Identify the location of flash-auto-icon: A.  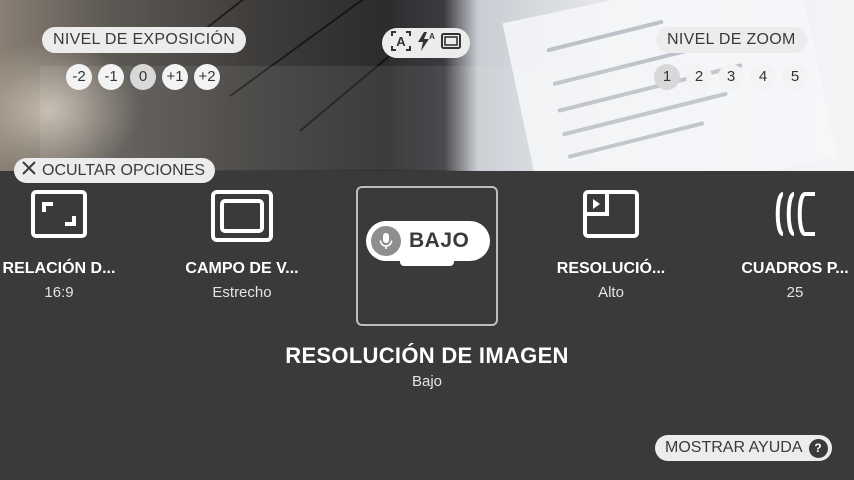
(426, 43).